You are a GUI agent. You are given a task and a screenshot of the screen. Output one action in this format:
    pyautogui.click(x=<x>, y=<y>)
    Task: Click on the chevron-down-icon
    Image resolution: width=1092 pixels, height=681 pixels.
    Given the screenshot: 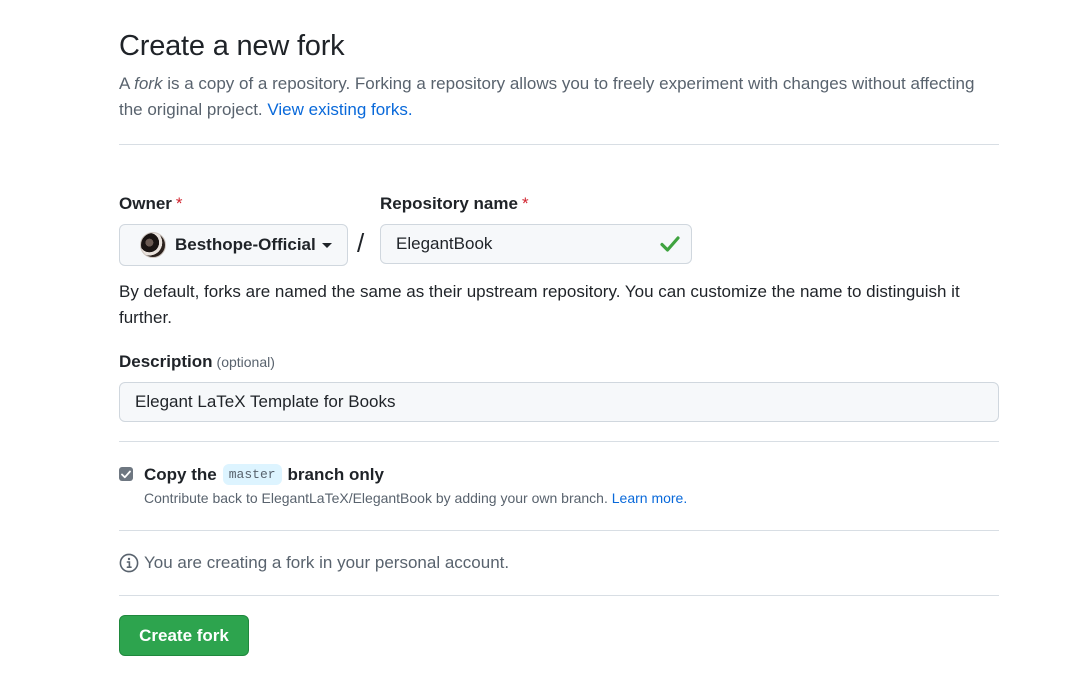 What is the action you would take?
    pyautogui.click(x=326, y=245)
    